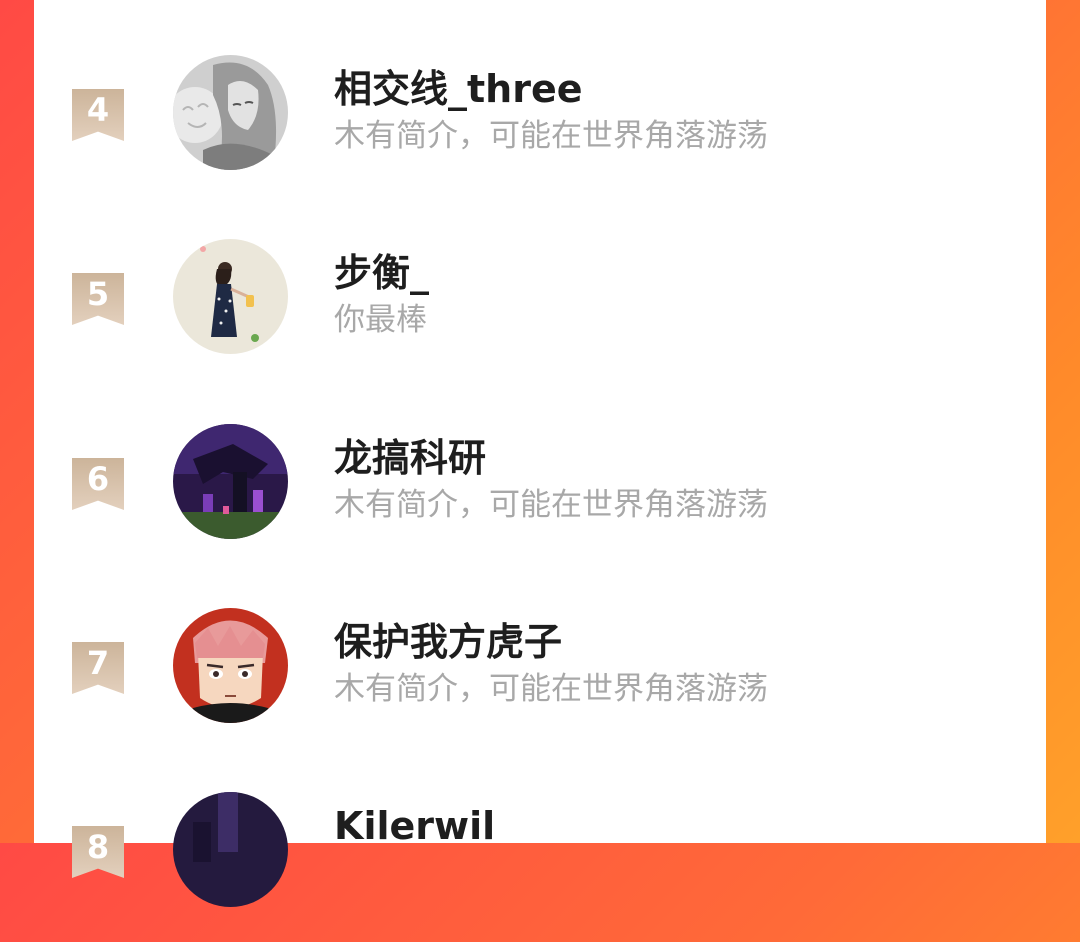  Describe the element at coordinates (98, 110) in the screenshot. I see `rank-number: 4` at that location.